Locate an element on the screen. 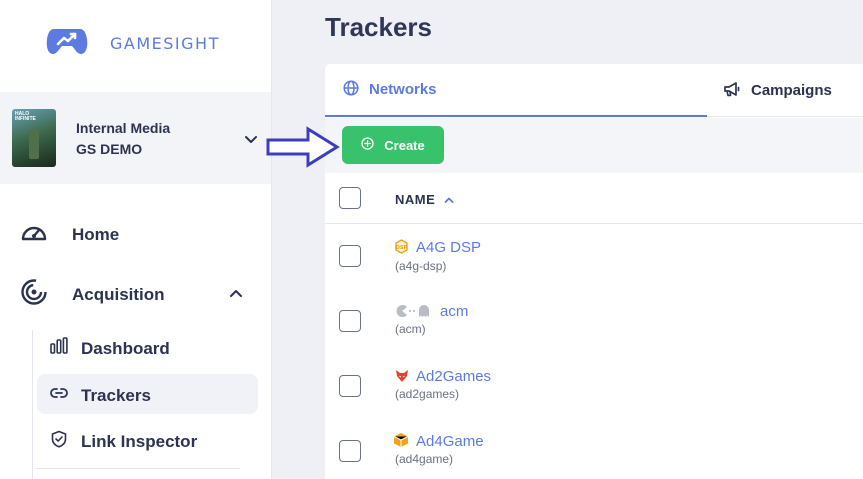 This screenshot has width=863, height=479. tab-networks: Networks is located at coordinates (516, 90).